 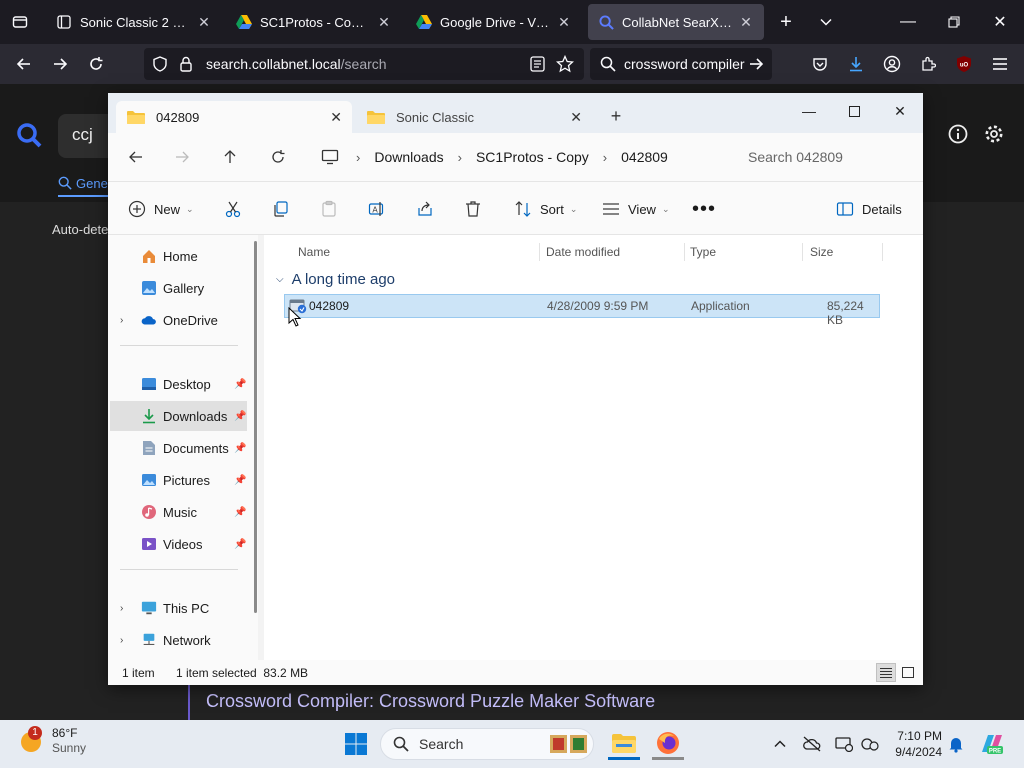 I want to click on weather-widget: 1 86°F Sunny, so click(x=52, y=741).